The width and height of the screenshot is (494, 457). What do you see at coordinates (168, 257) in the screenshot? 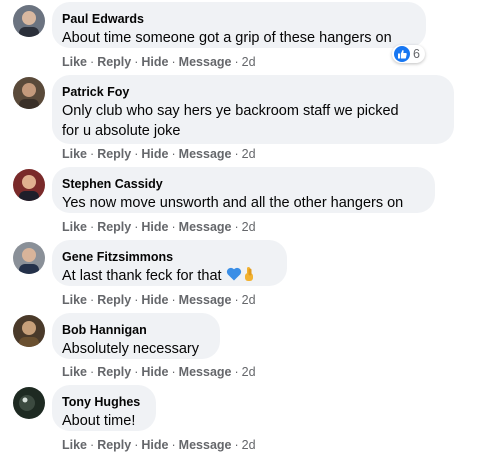
I see `comment-author: Gene Fitzsimmons` at bounding box center [168, 257].